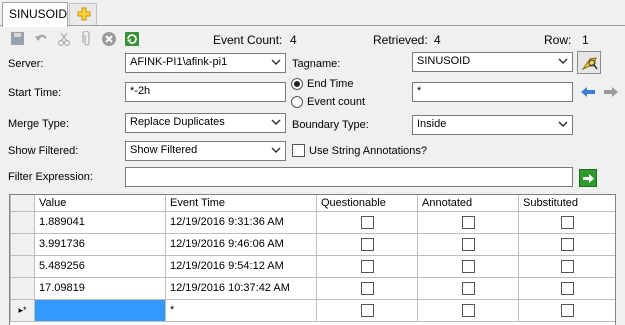 This screenshot has height=325, width=625. What do you see at coordinates (241, 203) in the screenshot?
I see `column-header-event-time: Event Time` at bounding box center [241, 203].